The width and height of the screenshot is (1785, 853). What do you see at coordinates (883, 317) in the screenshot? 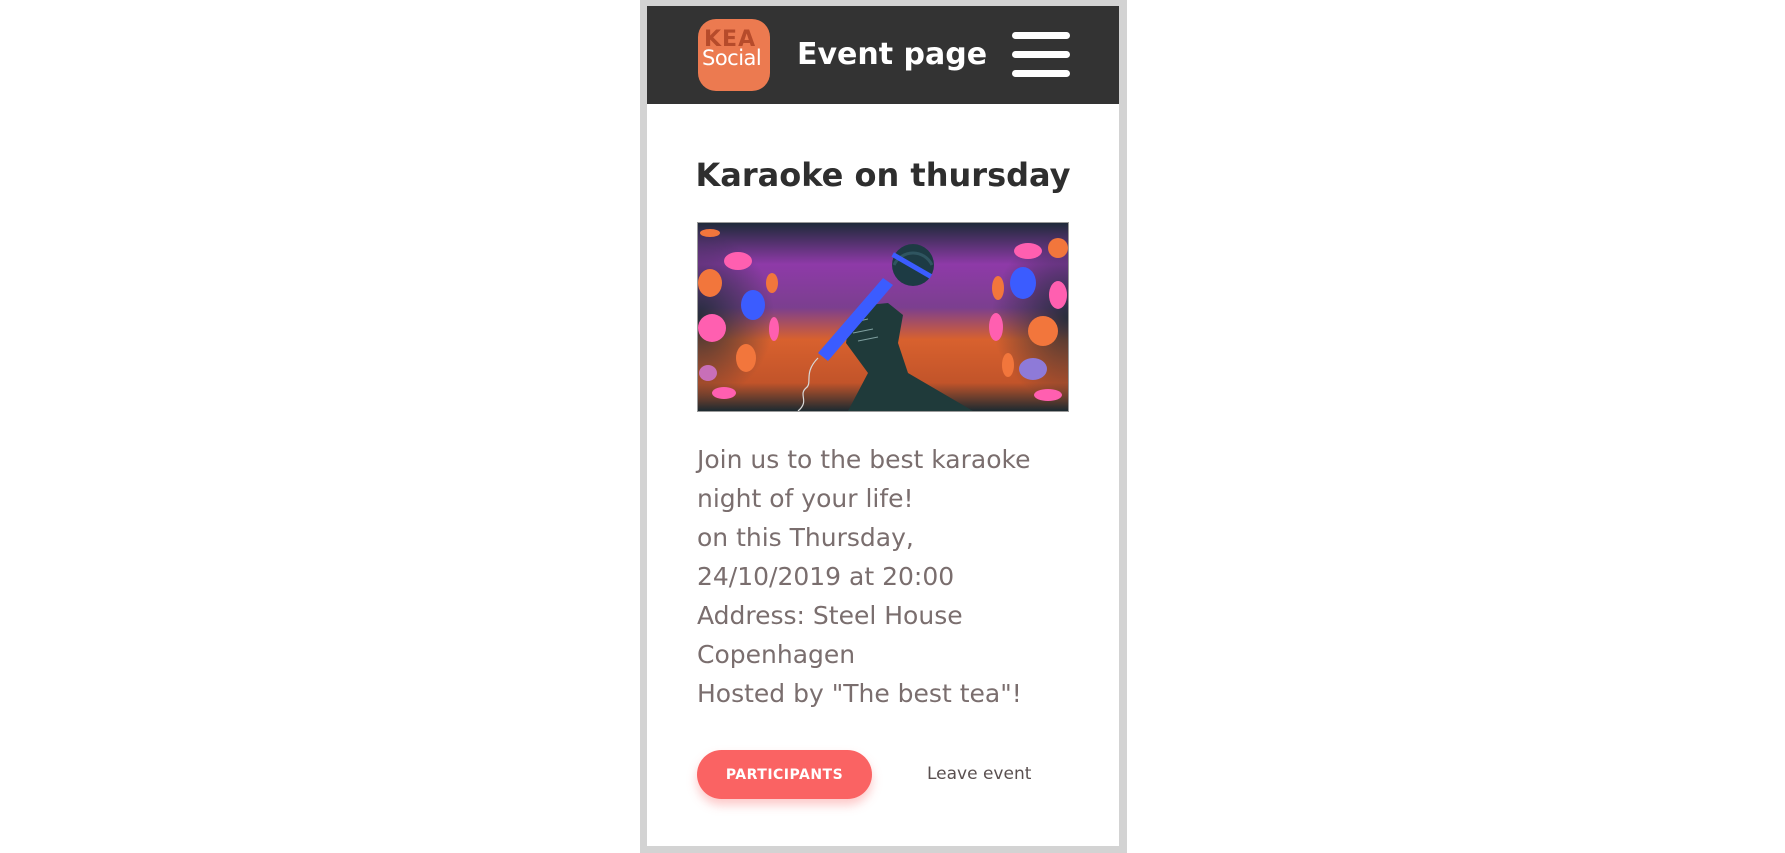
I see `karaoke-microphone-illustration` at bounding box center [883, 317].